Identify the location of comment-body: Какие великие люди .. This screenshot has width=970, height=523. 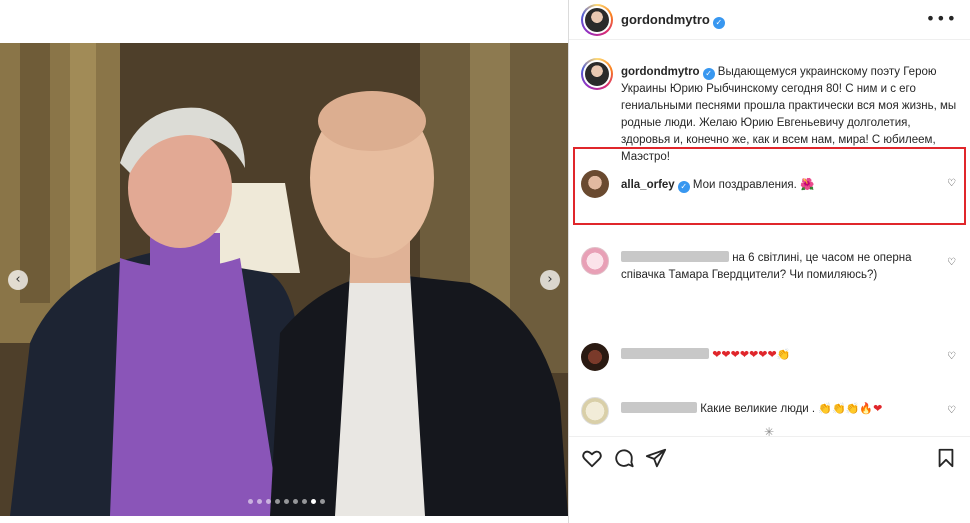
(758, 409).